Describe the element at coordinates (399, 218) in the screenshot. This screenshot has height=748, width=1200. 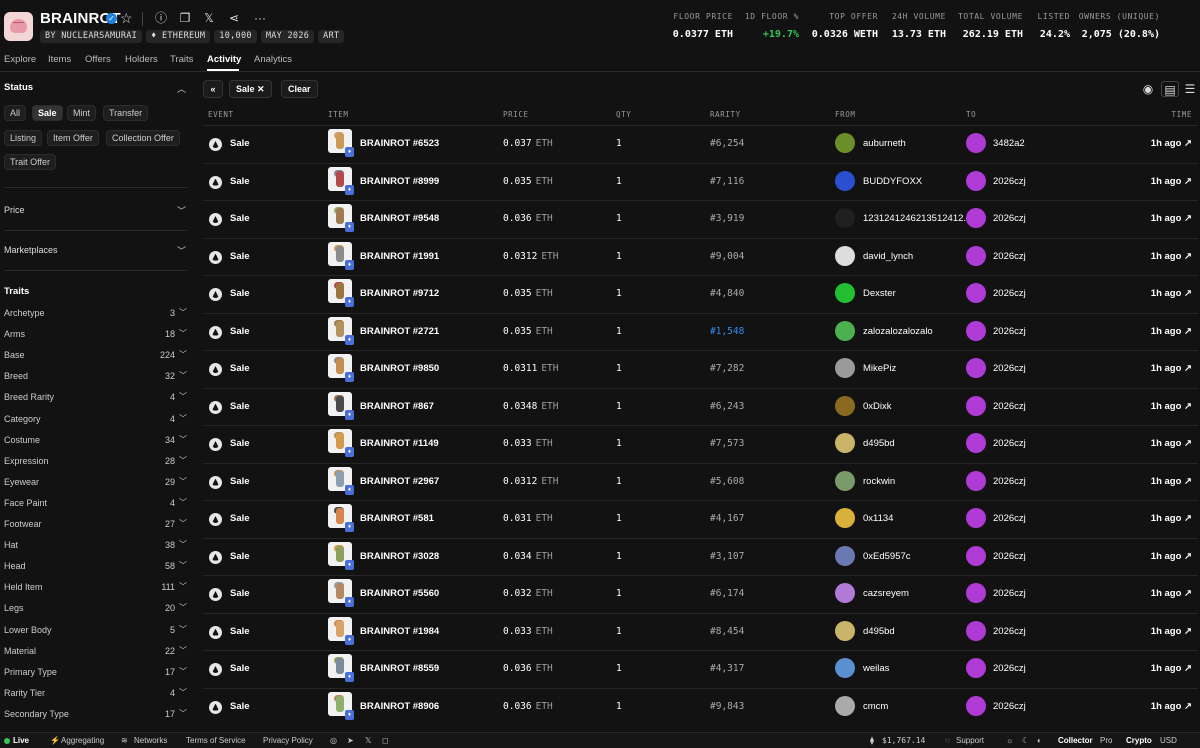
I see `item-name: BRAINROT #9548` at that location.